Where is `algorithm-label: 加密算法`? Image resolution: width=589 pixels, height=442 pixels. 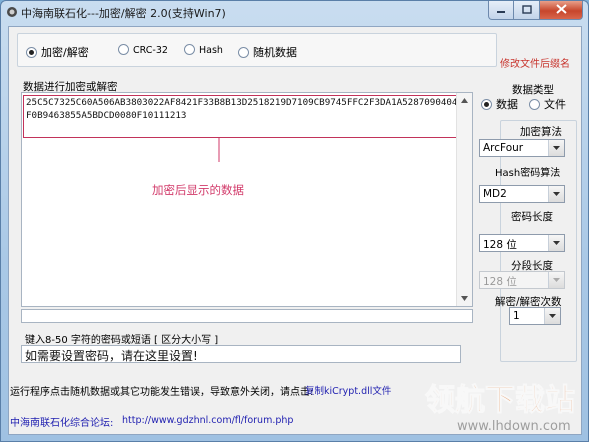 algorithm-label: 加密算法 is located at coordinates (541, 132).